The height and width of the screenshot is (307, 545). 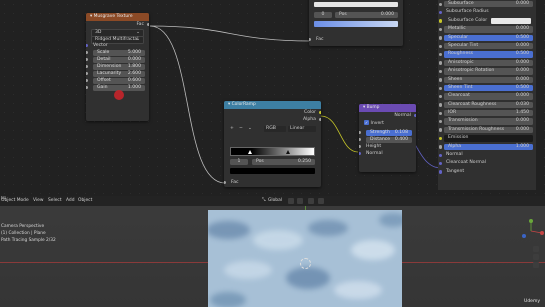 What do you see at coordinates (291, 201) in the screenshot?
I see `pivot-icon` at bounding box center [291, 201].